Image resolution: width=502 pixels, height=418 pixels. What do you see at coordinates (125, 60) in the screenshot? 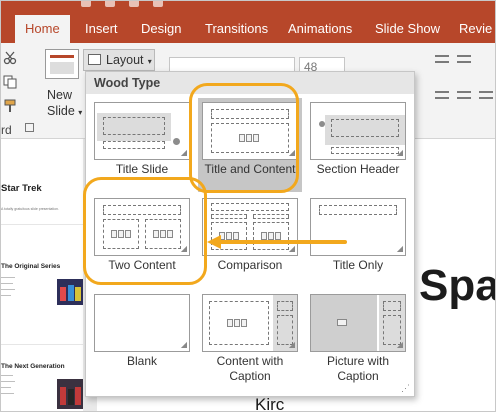
I see `layout-button-label: Layout` at bounding box center [125, 60].